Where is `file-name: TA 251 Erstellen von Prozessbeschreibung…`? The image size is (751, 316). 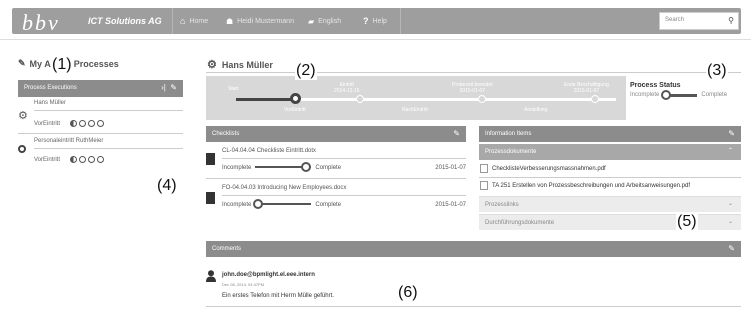 file-name: TA 251 Erstellen von Prozessbeschreibung… is located at coordinates (591, 185).